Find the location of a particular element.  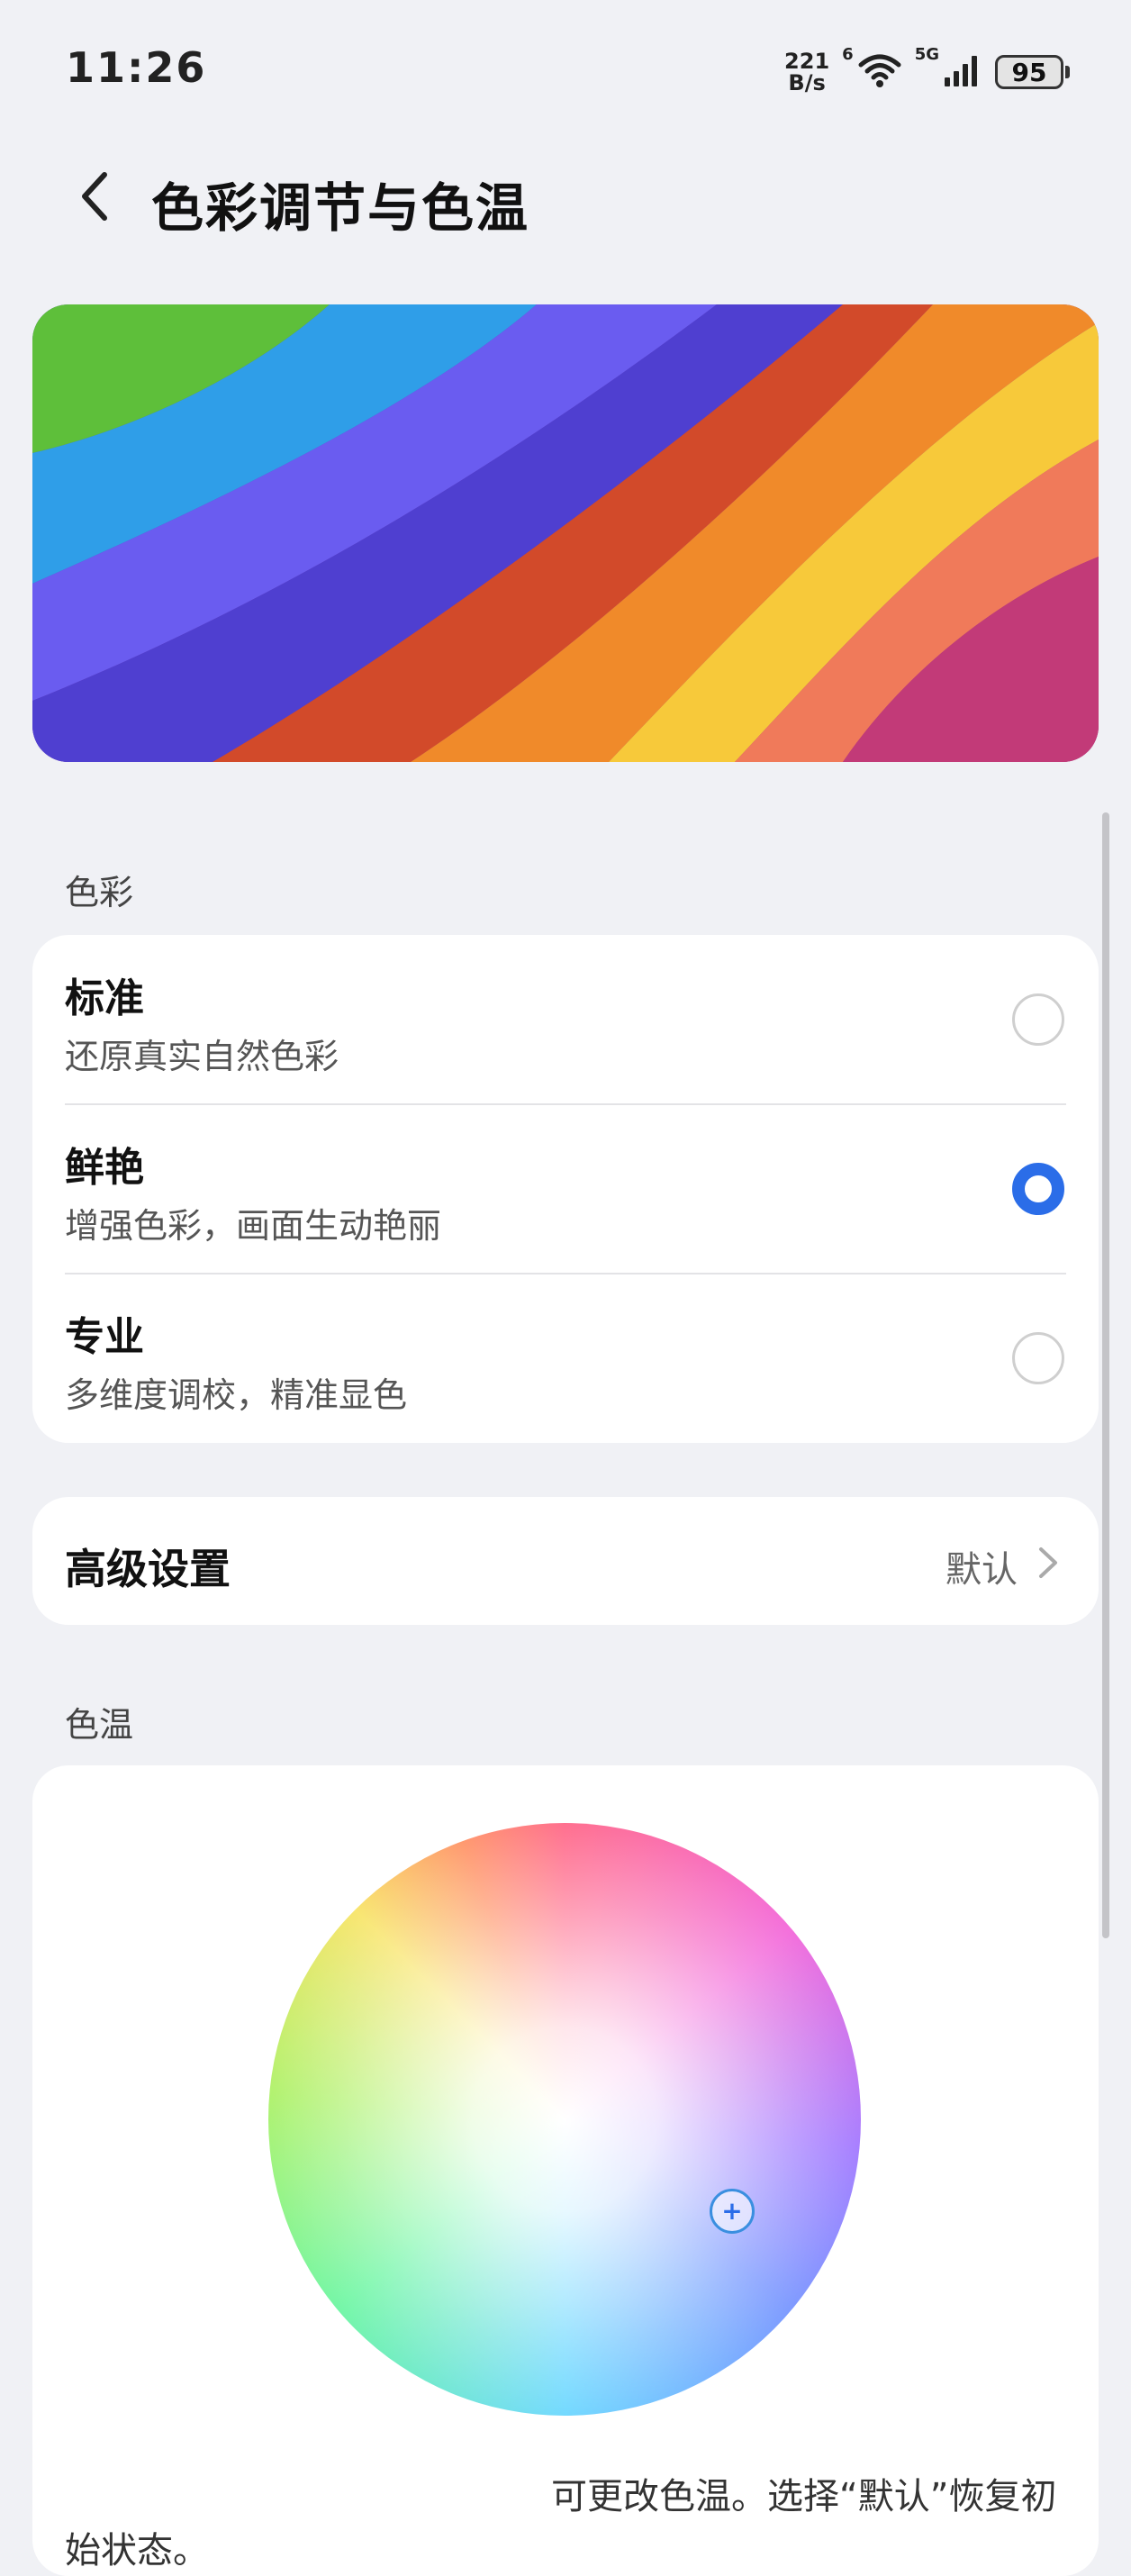

page-title: 色彩调节与色温 is located at coordinates (340, 208).